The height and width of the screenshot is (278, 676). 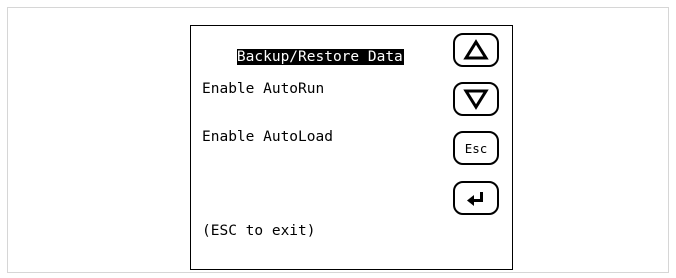 What do you see at coordinates (303, 184) in the screenshot?
I see `menu-spacer` at bounding box center [303, 184].